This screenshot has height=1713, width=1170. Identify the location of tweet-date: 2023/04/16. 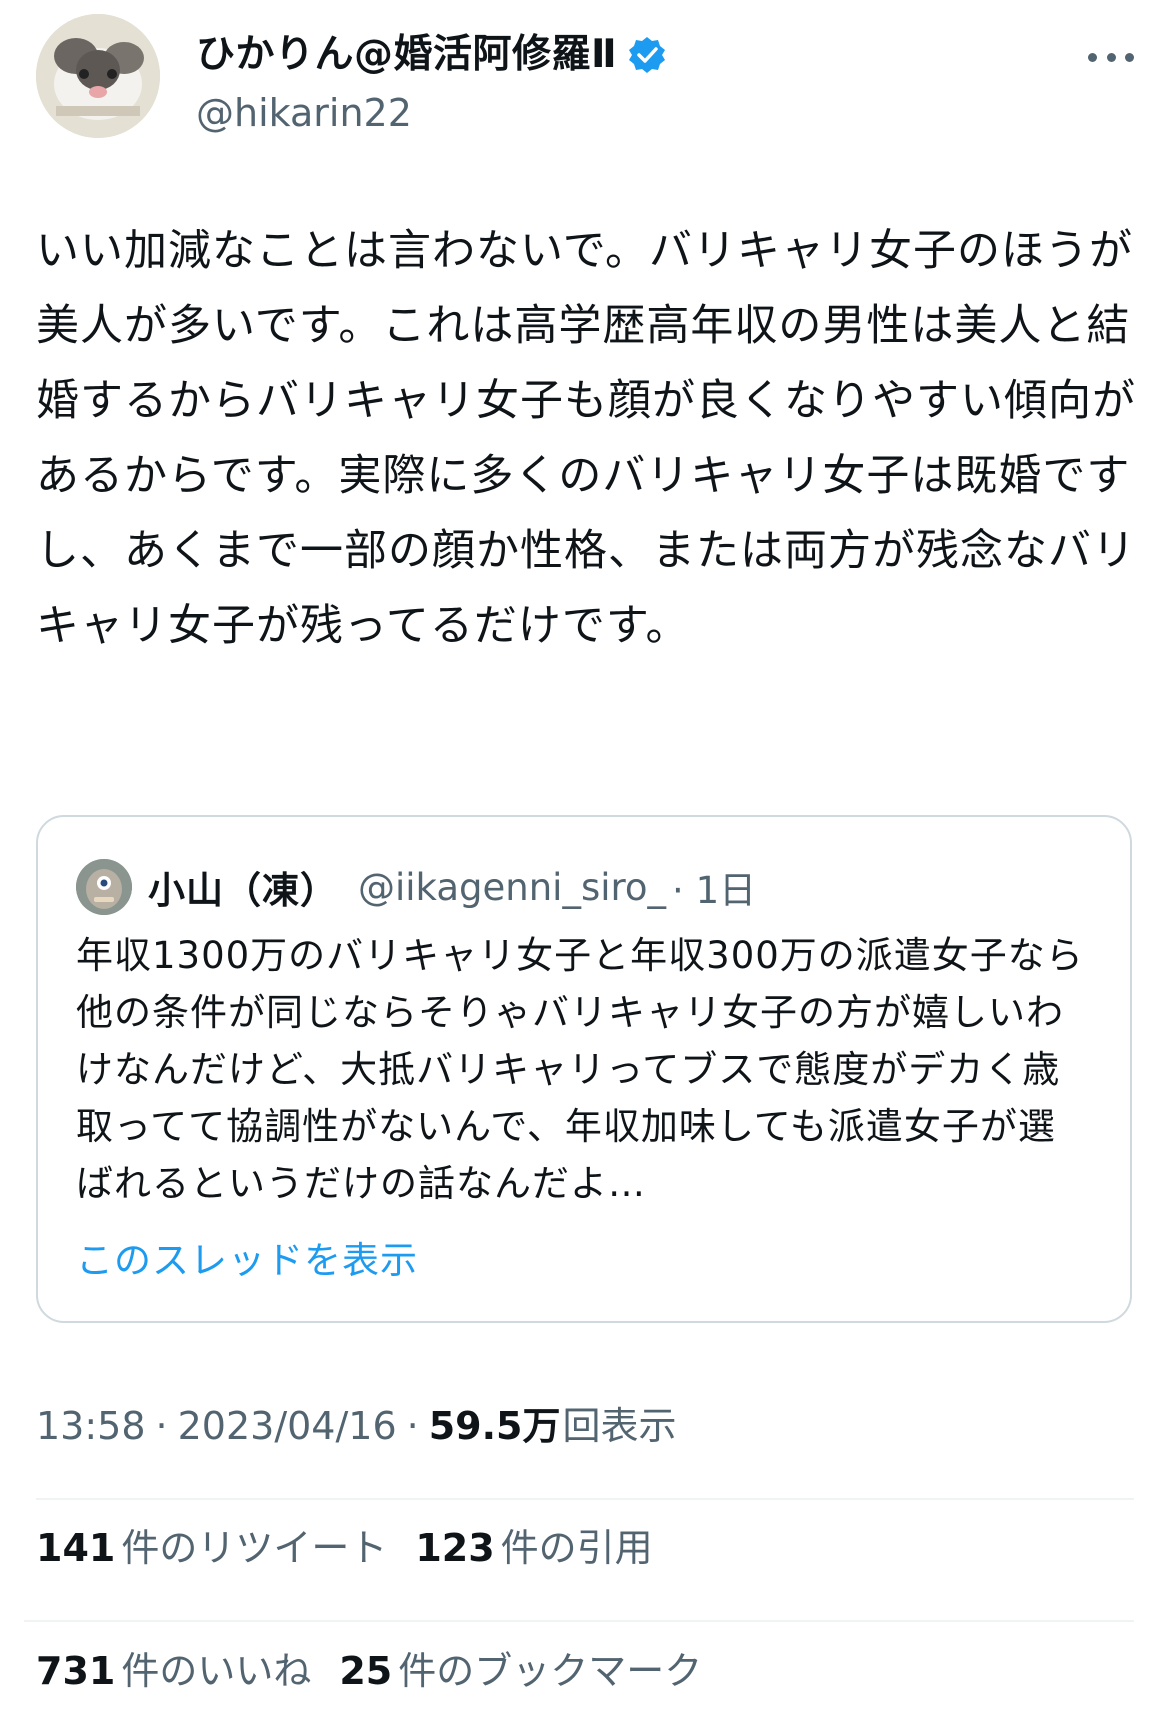
(287, 1426).